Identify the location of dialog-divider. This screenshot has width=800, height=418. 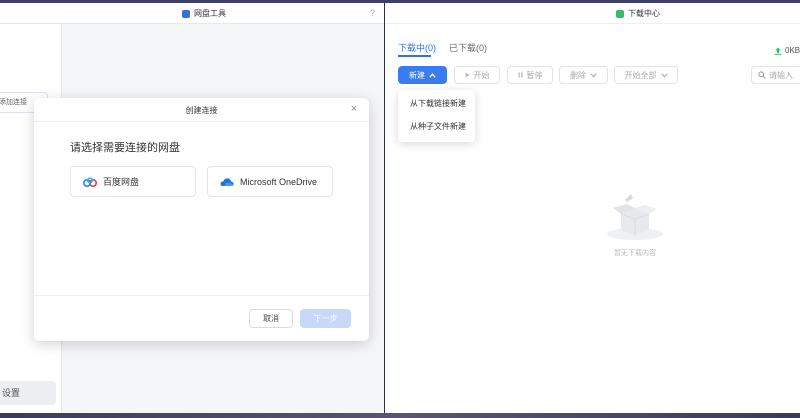
(201, 295).